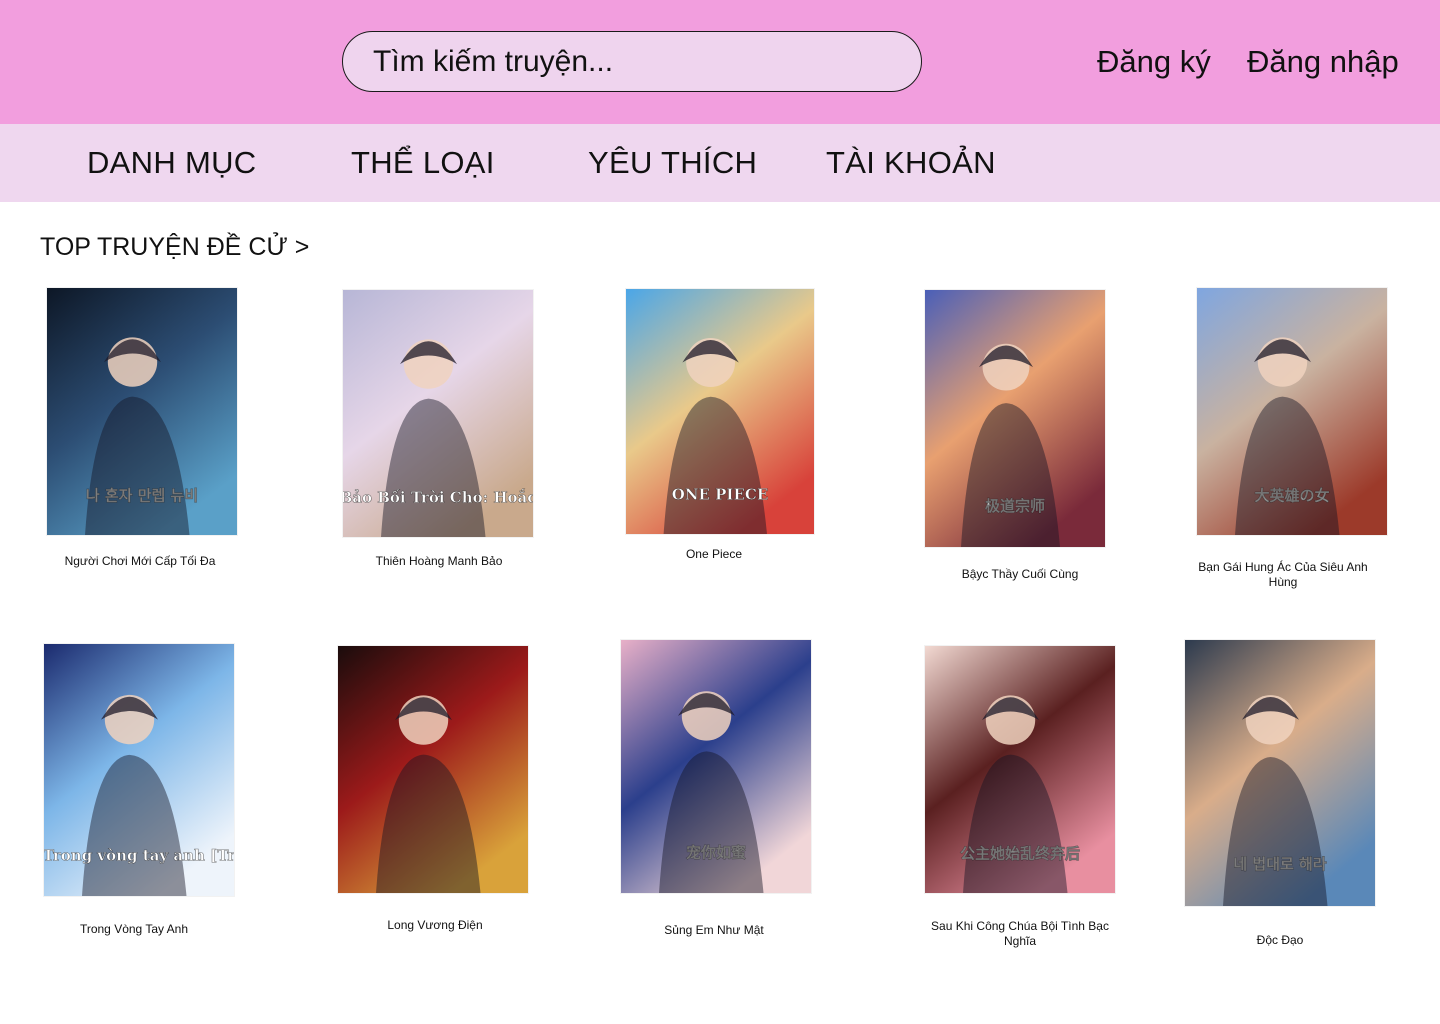 This screenshot has height=1024, width=1440. What do you see at coordinates (1279, 864) in the screenshot?
I see `comic-cover-title-art: 네 법대로 해라` at bounding box center [1279, 864].